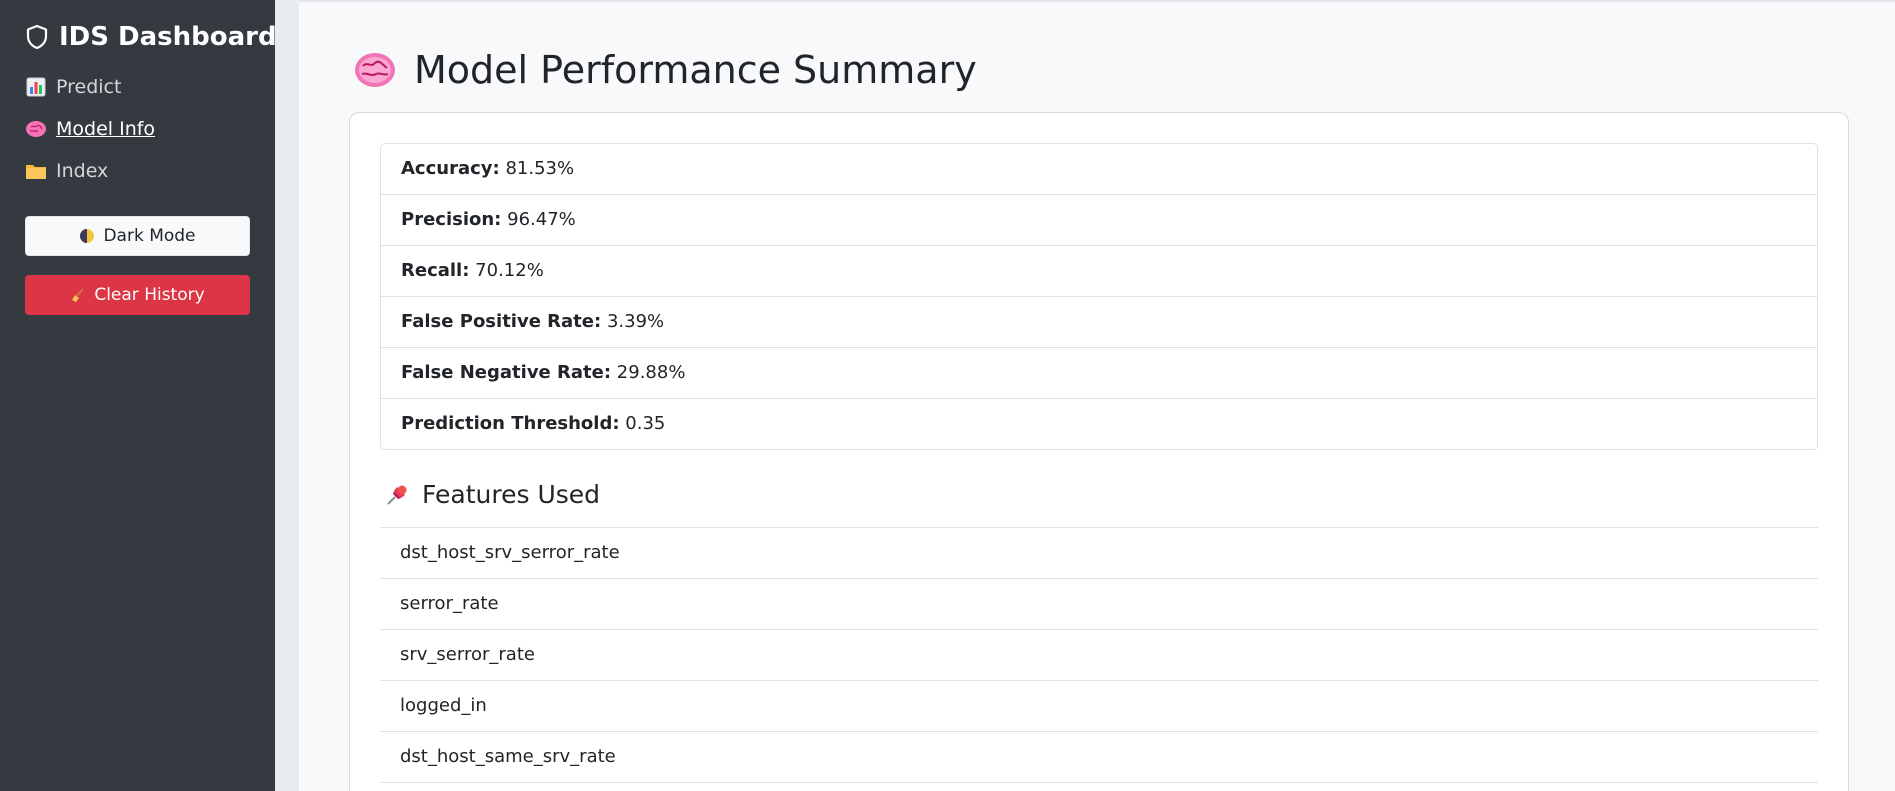 This screenshot has height=791, width=1895. I want to click on metric-value: 96.47%, so click(541, 219).